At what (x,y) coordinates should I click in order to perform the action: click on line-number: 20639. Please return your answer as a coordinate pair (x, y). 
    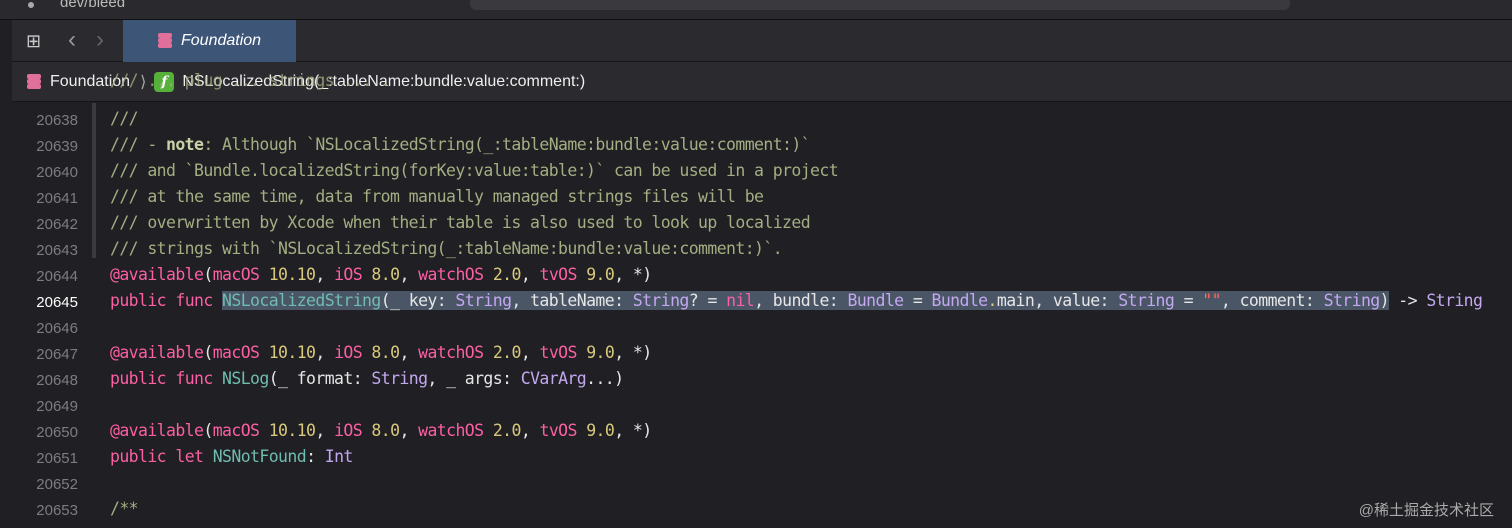
    Looking at the image, I should click on (57, 146).